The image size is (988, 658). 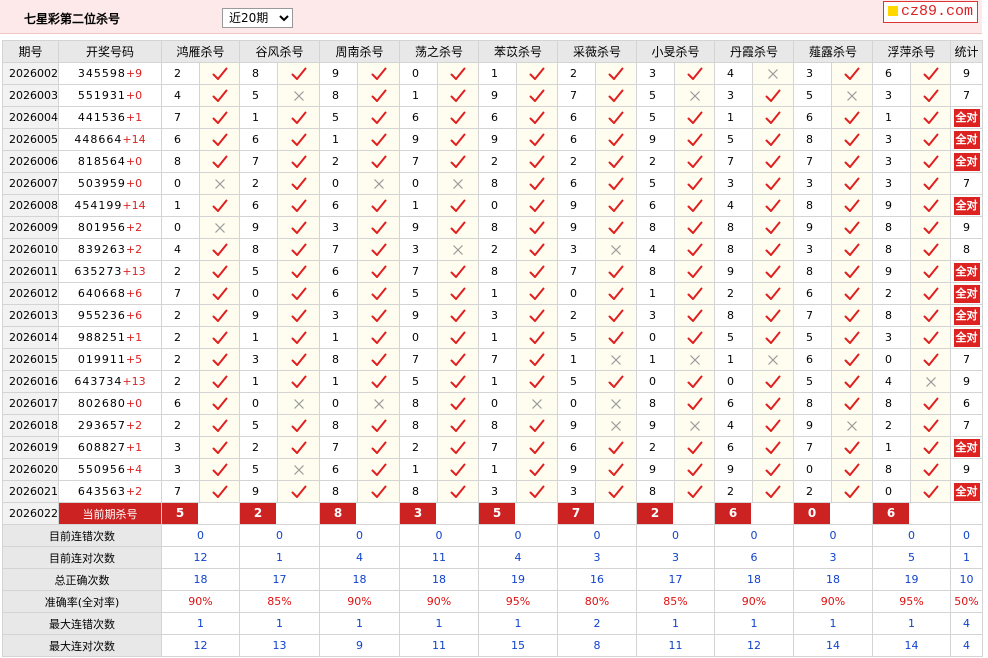 I want to click on col-expert: 丹霞杀号, so click(x=754, y=51).